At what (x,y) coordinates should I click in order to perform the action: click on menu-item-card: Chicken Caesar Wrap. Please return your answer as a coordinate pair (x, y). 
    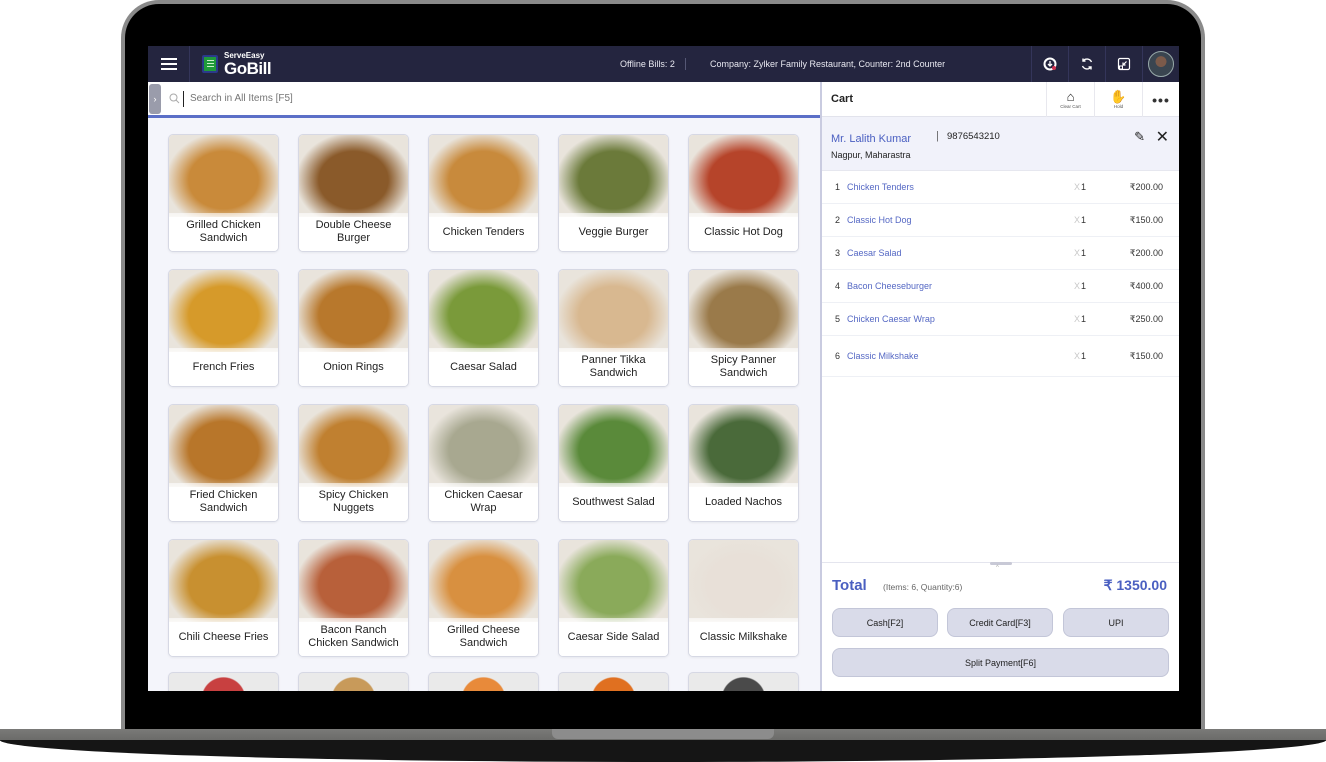
    Looking at the image, I should click on (483, 463).